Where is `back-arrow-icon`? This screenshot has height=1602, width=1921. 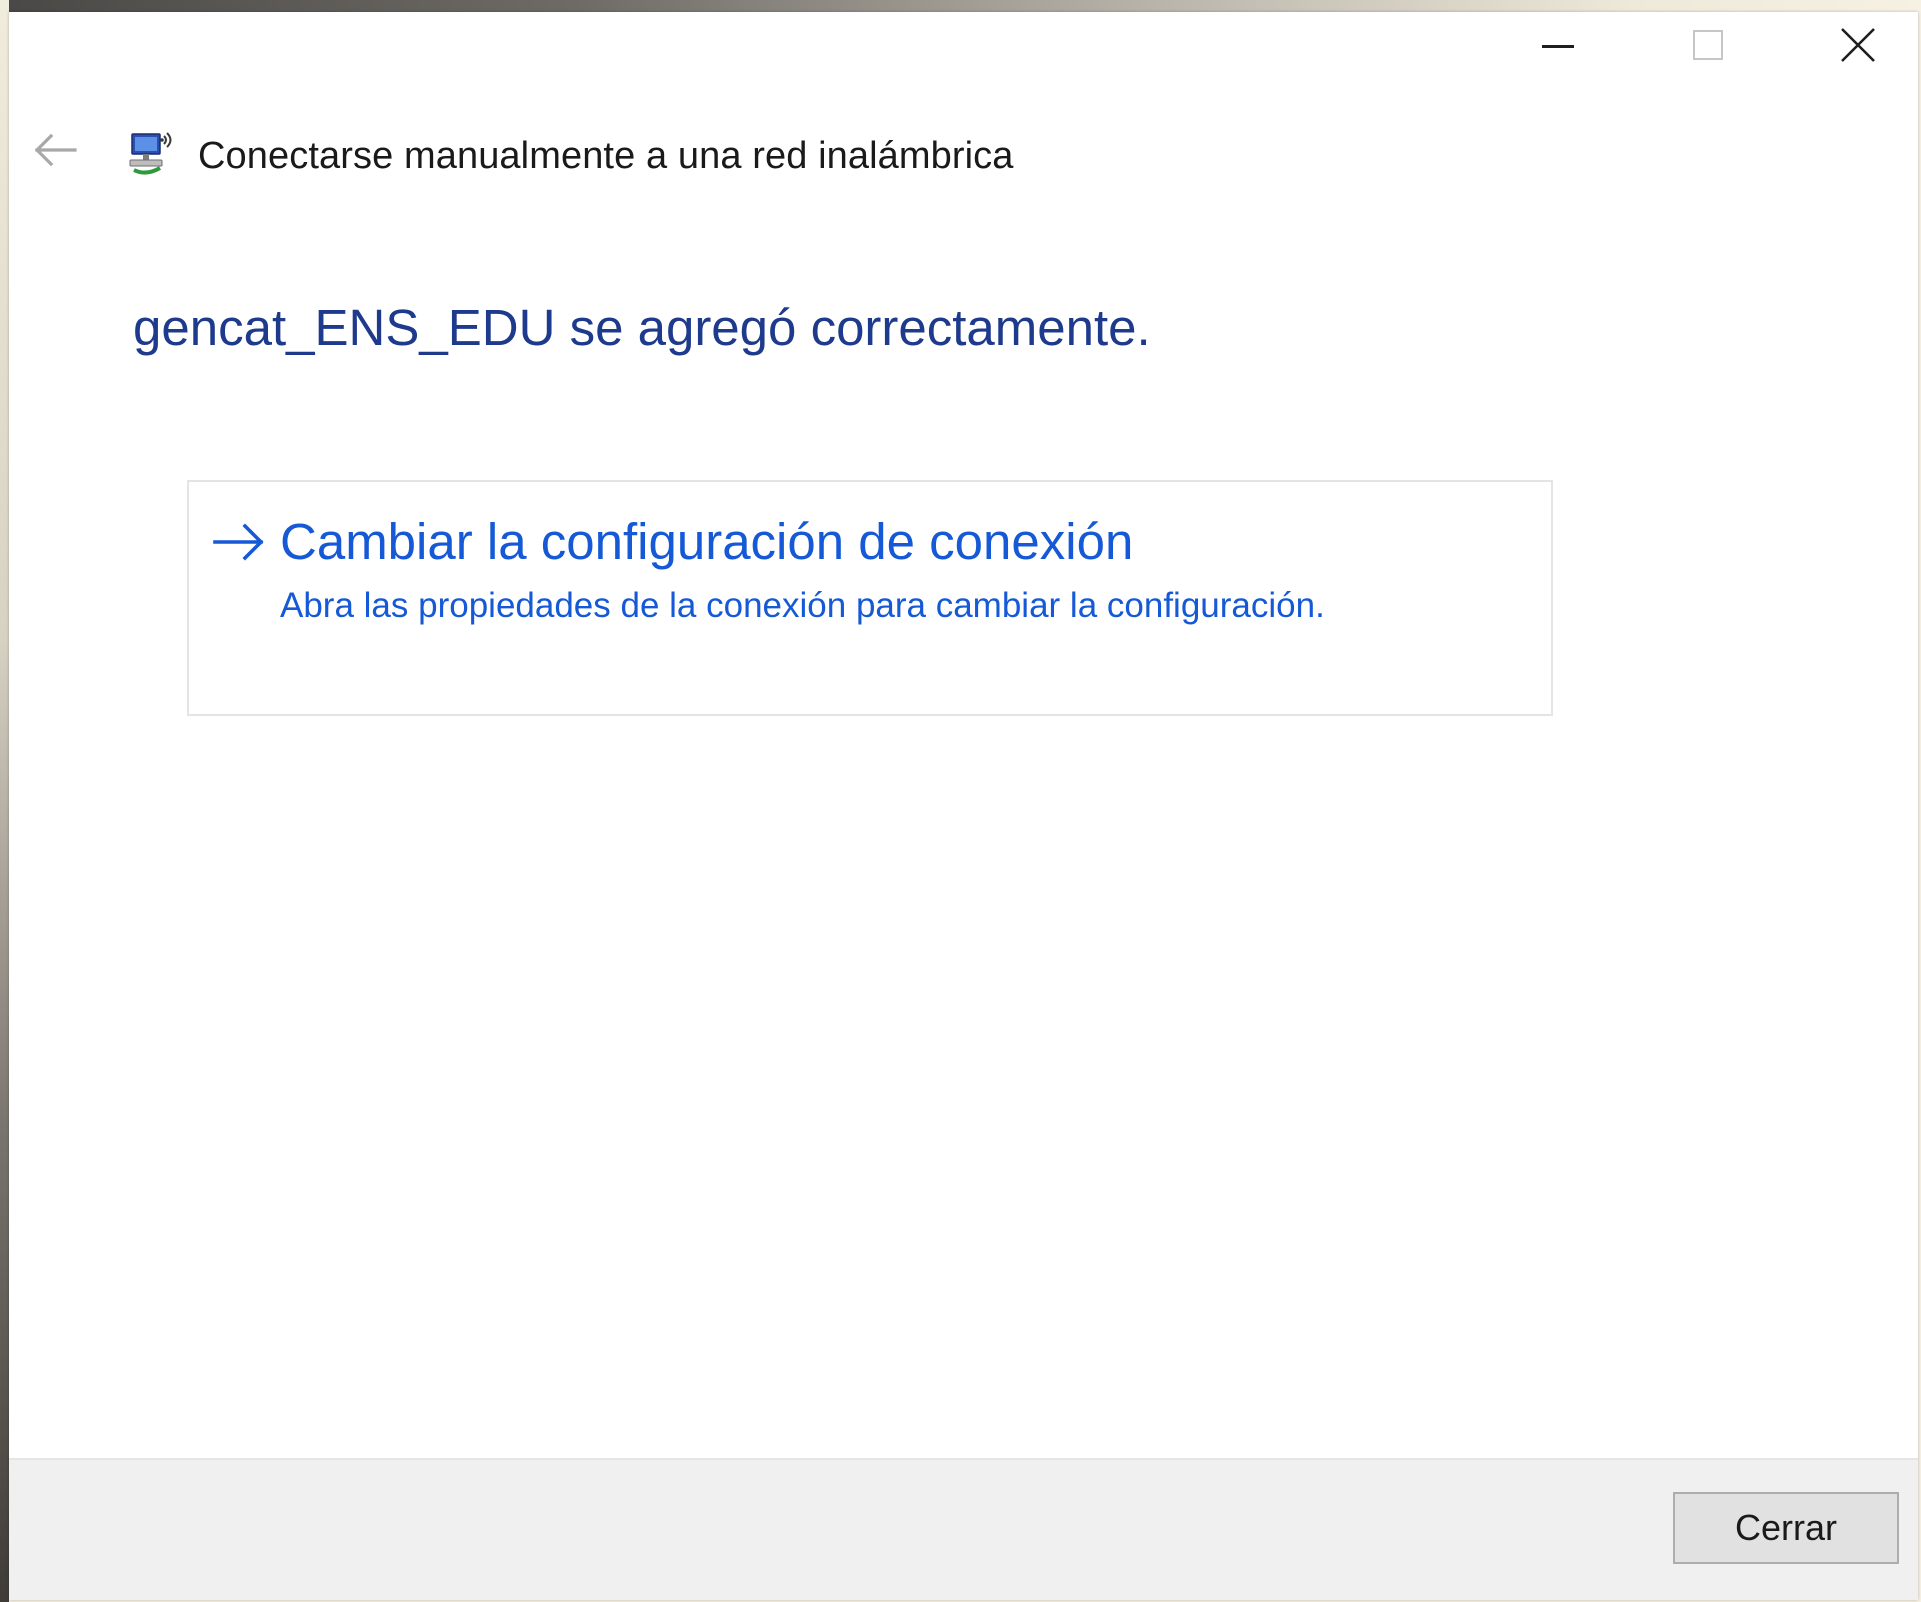 back-arrow-icon is located at coordinates (55, 150).